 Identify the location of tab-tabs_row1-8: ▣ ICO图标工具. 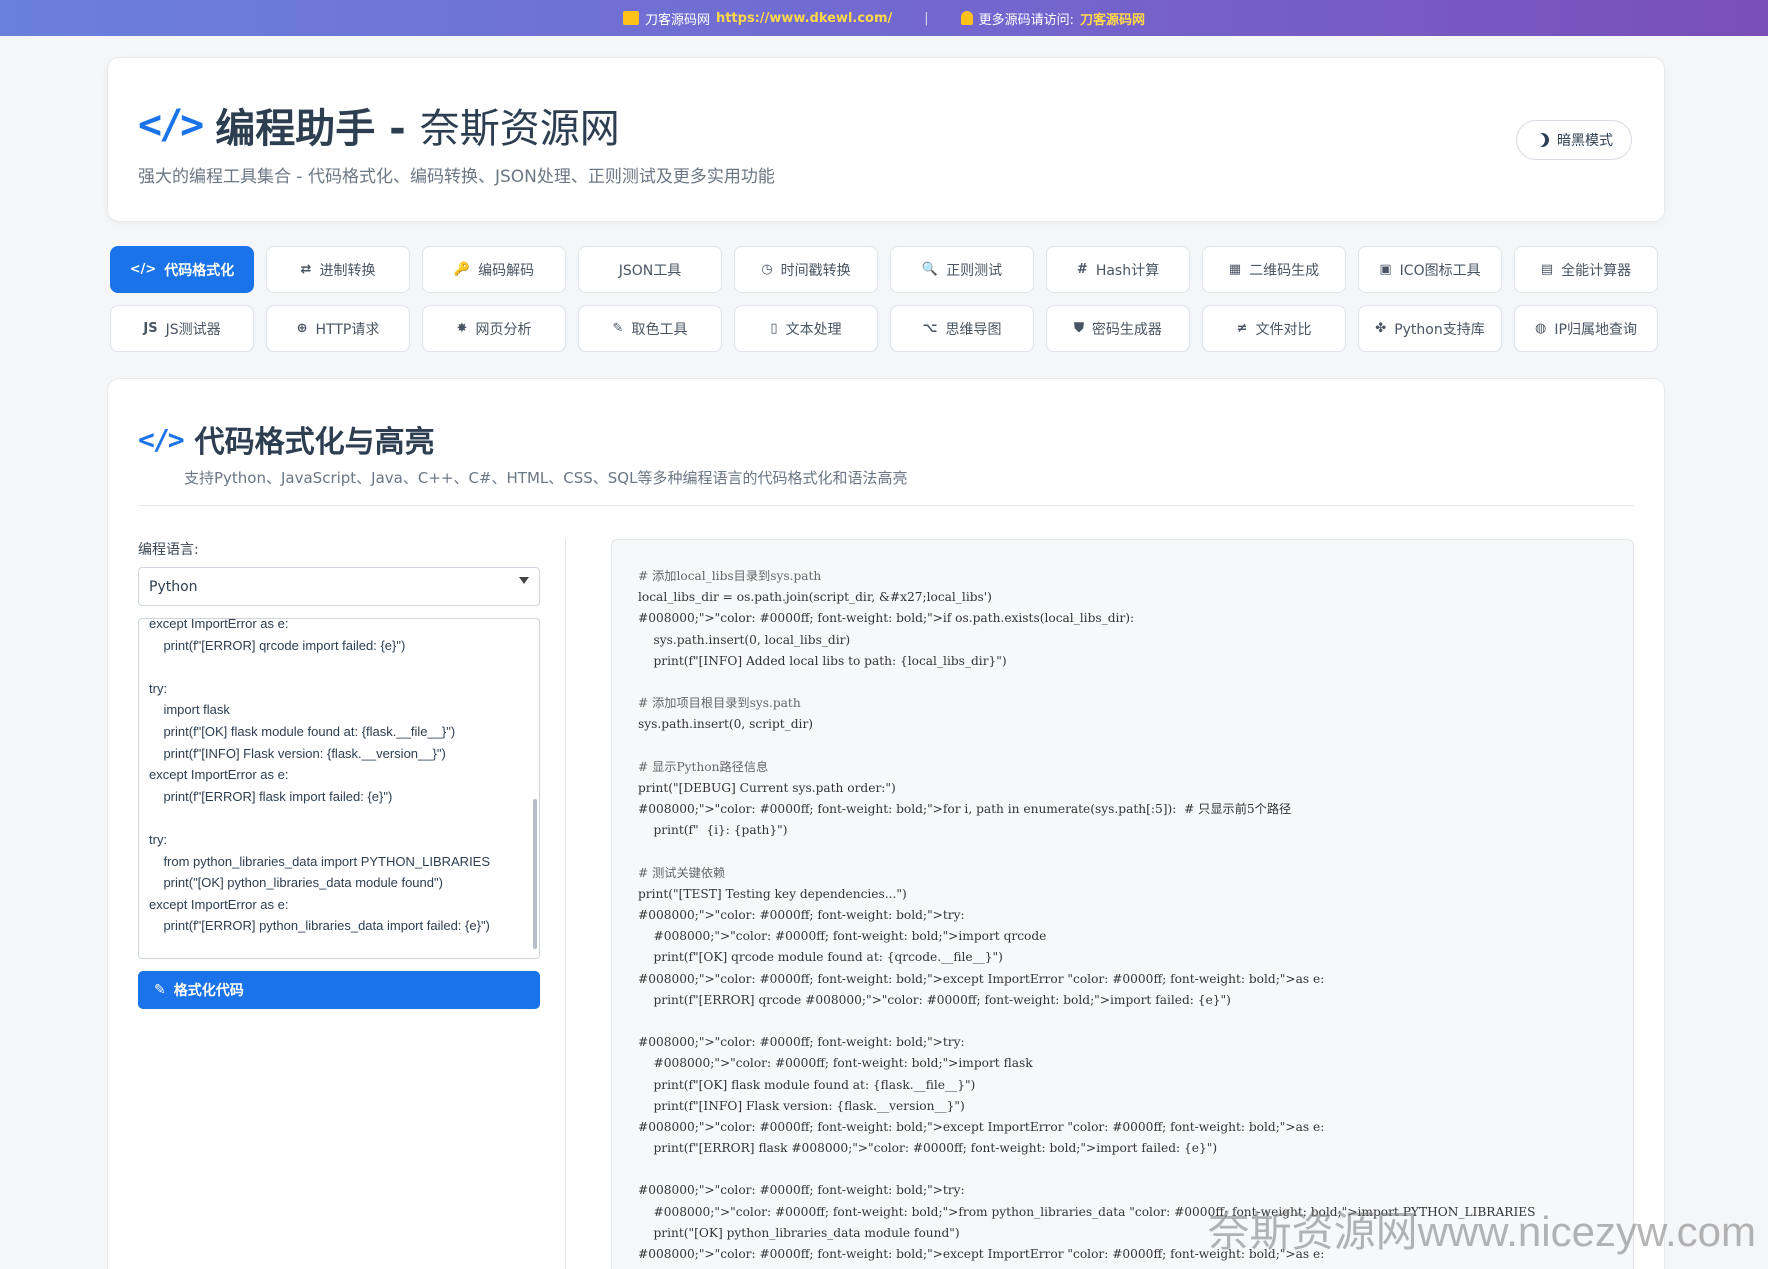
(1430, 269).